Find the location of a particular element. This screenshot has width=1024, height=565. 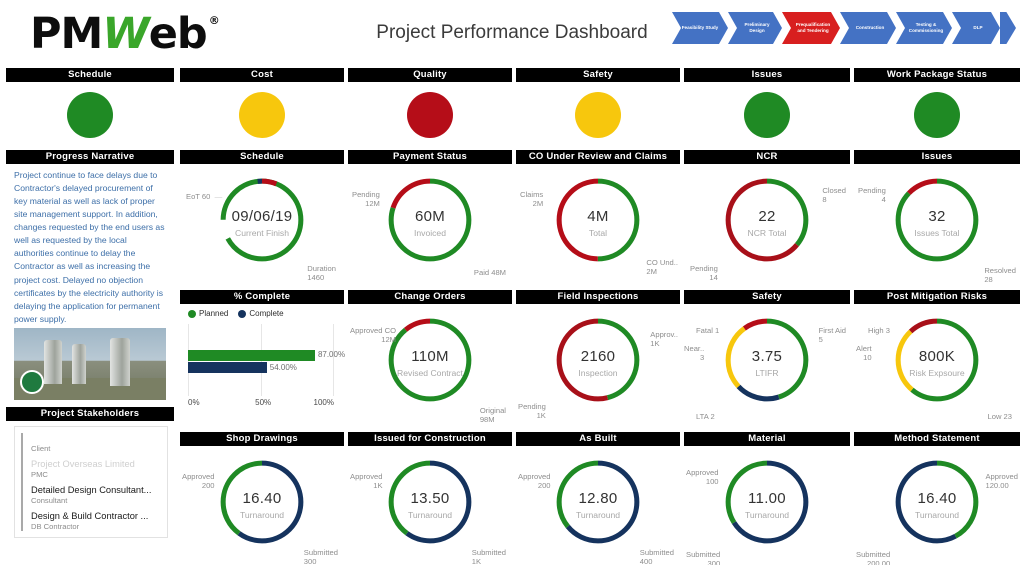

label-resolved-text: Resolved is located at coordinates (1000, 270).